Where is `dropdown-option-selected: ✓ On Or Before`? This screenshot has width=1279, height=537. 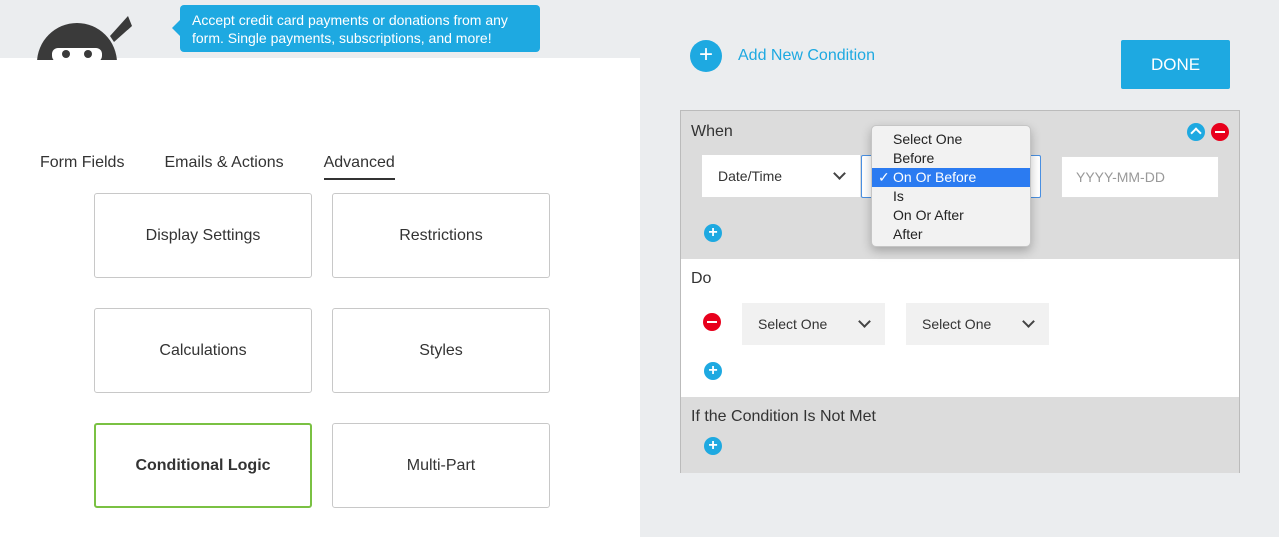
dropdown-option-selected: ✓ On Or Before is located at coordinates (951, 177).